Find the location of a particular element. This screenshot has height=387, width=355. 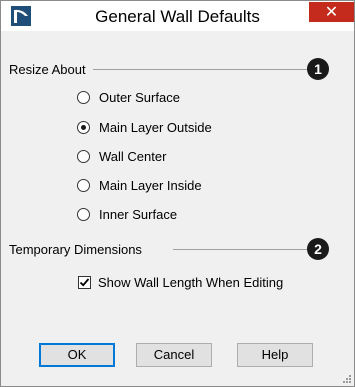

radio-main-layer-inside: Main Layer Inside is located at coordinates (139, 185).